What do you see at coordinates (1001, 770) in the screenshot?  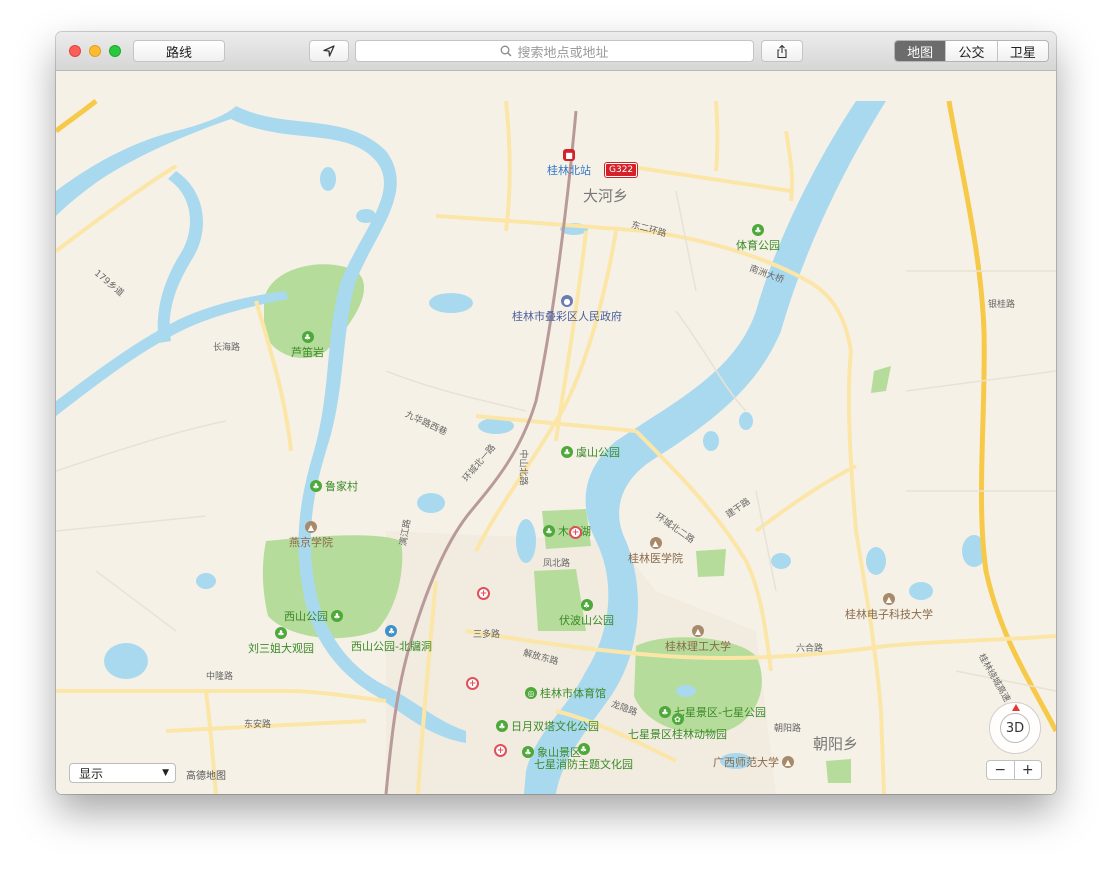 I see `zoom-out-button: −` at bounding box center [1001, 770].